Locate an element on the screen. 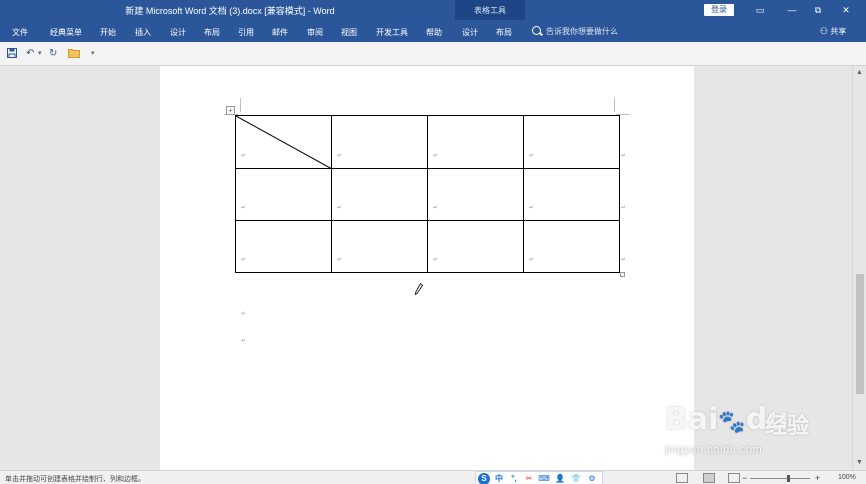  tab-home: 开始 is located at coordinates (108, 32).